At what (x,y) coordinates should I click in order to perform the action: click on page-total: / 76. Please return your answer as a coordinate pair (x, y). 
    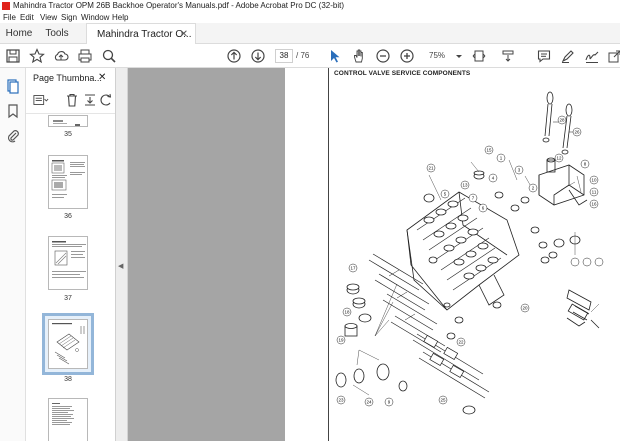
    Looking at the image, I should click on (303, 55).